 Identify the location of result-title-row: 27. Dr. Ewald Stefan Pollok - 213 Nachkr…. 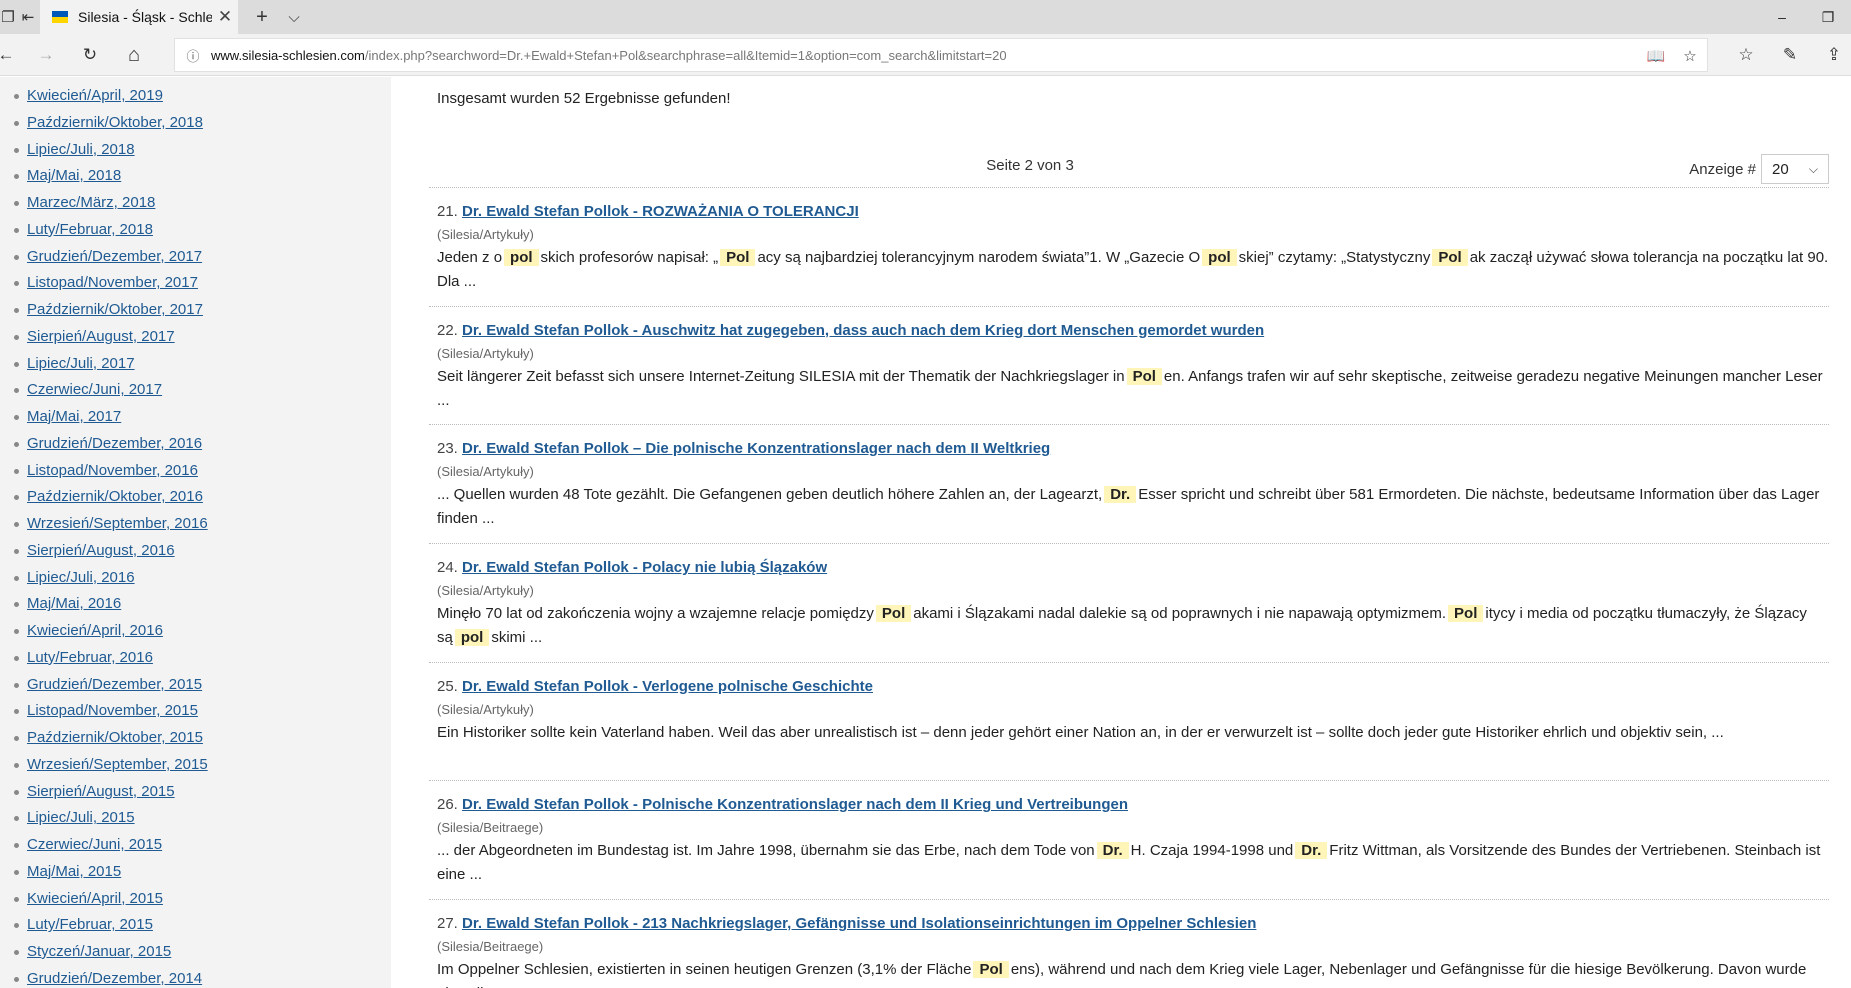
(1133, 924).